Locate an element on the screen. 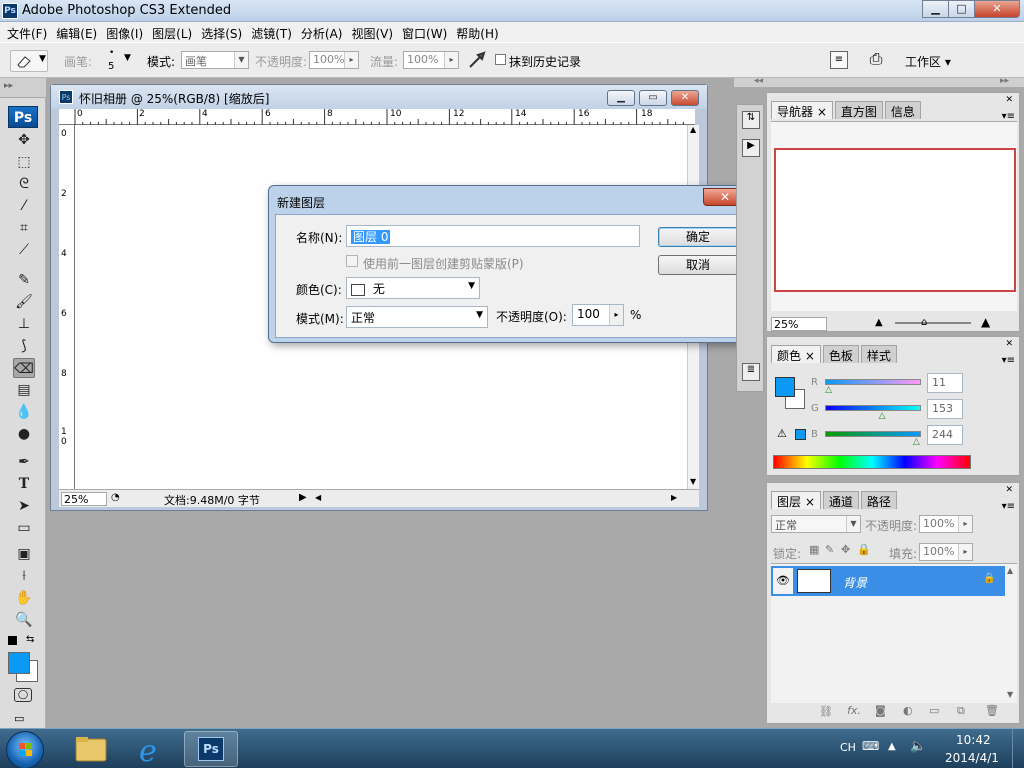 The height and width of the screenshot is (768, 1024). shape-tool-icon: ▭ is located at coordinates (24, 528).